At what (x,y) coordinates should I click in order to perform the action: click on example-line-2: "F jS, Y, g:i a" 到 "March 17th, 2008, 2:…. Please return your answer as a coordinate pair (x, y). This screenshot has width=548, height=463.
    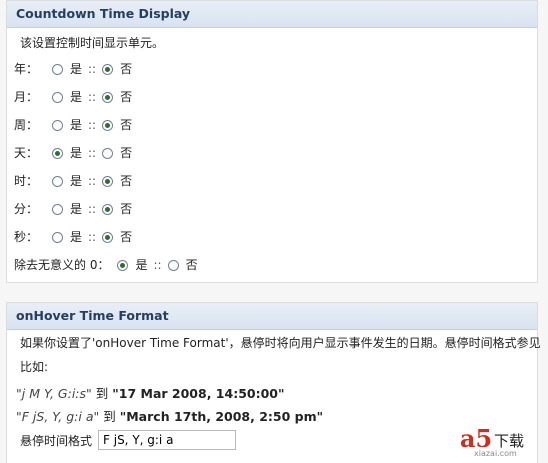
    Looking at the image, I should click on (169, 415).